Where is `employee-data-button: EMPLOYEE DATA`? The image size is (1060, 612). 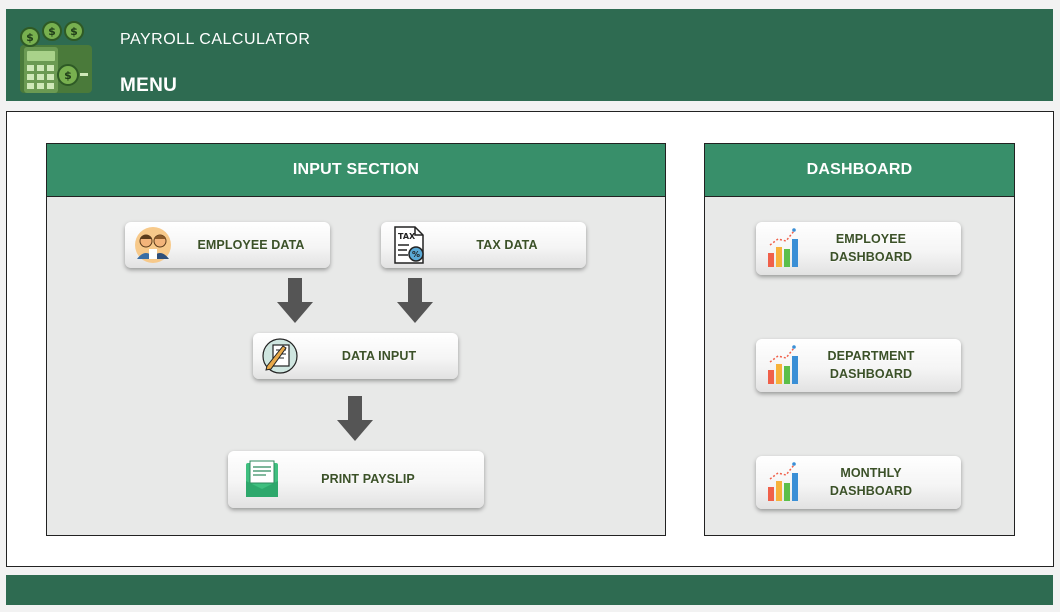
employee-data-button: EMPLOYEE DATA is located at coordinates (227, 245).